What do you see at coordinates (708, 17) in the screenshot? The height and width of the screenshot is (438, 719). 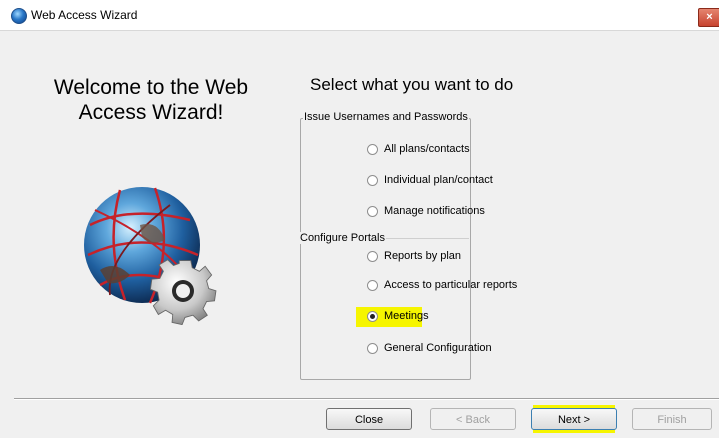 I see `window-close-button: ×` at bounding box center [708, 17].